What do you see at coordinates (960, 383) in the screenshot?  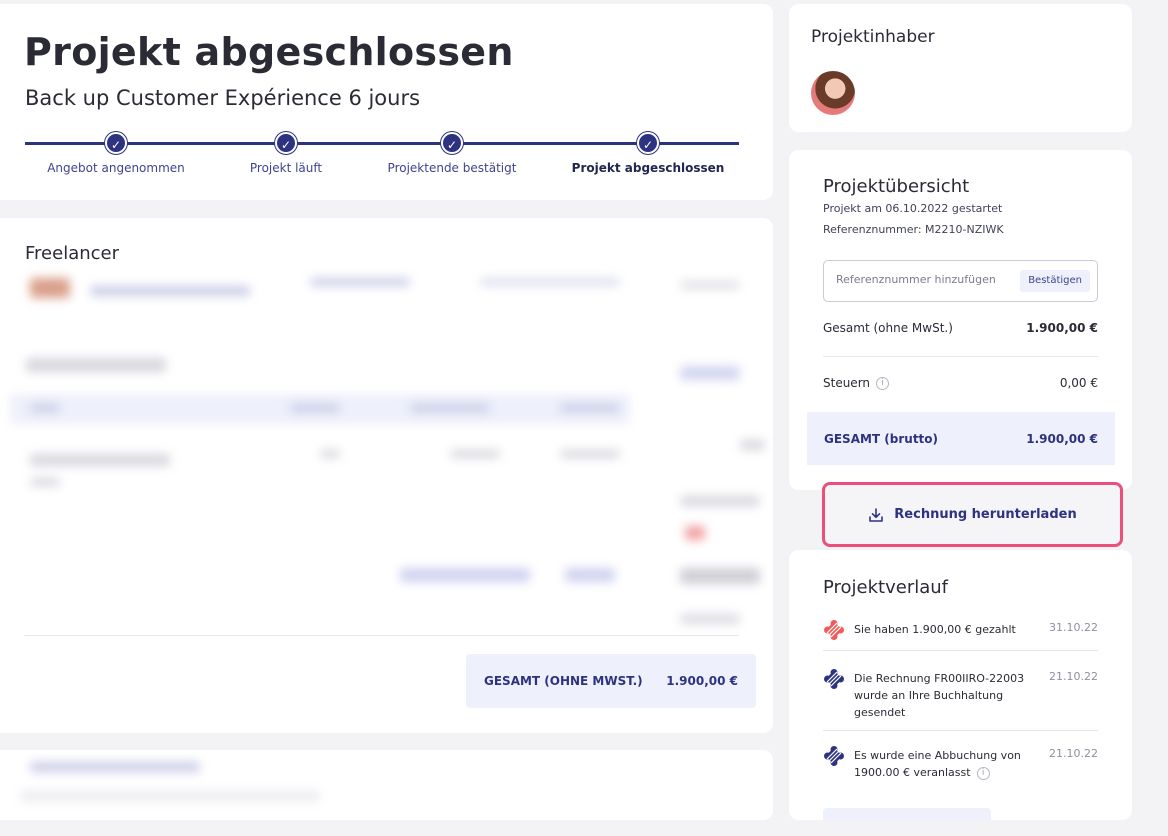 I see `tax-row: Steuern i 0,00 €` at bounding box center [960, 383].